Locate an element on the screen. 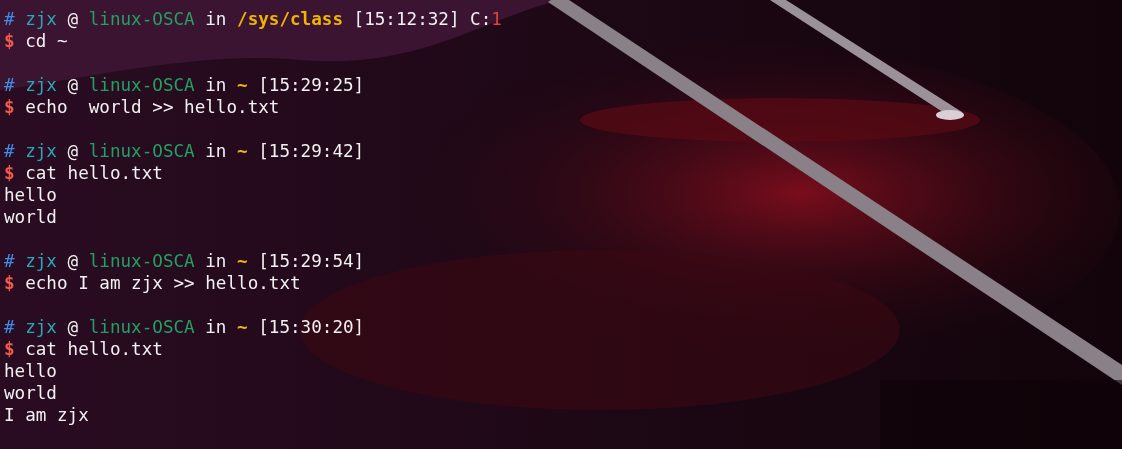  command-line: $ echo I am zjx >> hello.txt is located at coordinates (152, 283).